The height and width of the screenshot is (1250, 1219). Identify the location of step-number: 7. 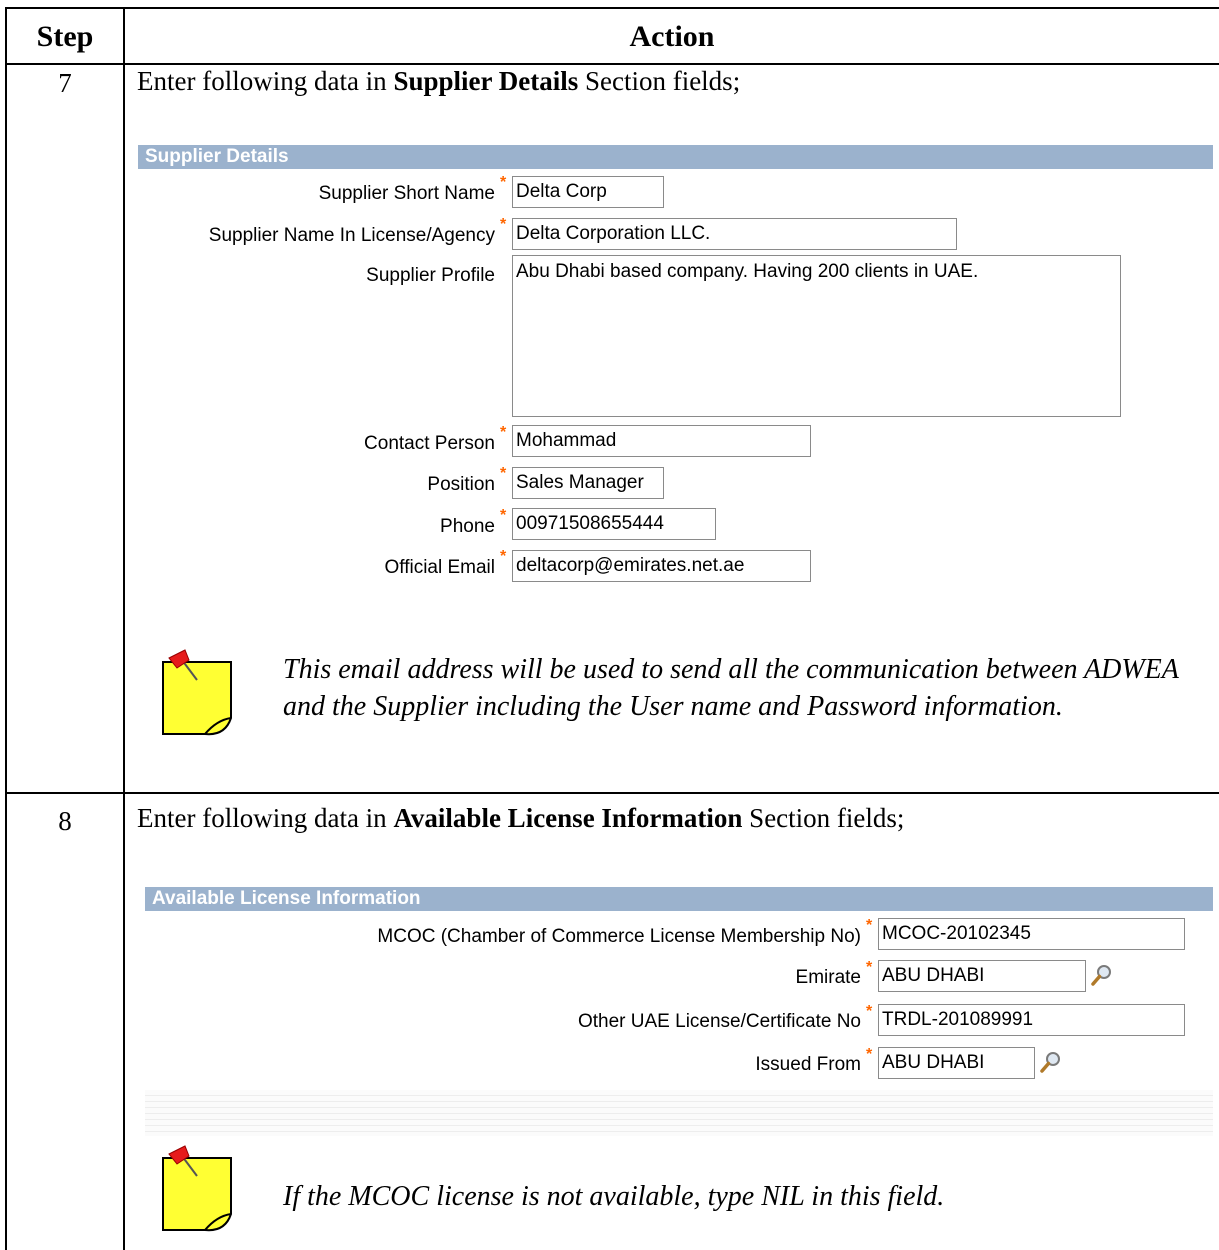
(65, 83).